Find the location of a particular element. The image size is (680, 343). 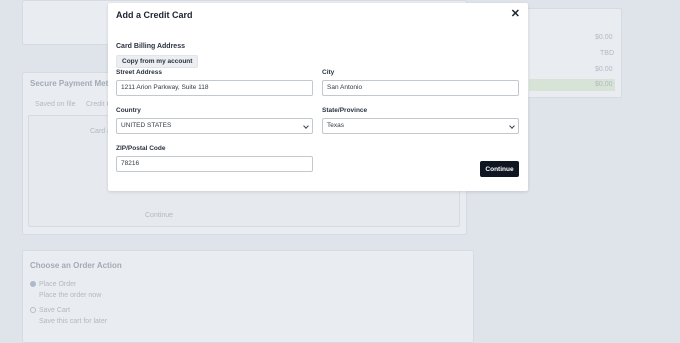

zip-input: 78216 is located at coordinates (214, 164).